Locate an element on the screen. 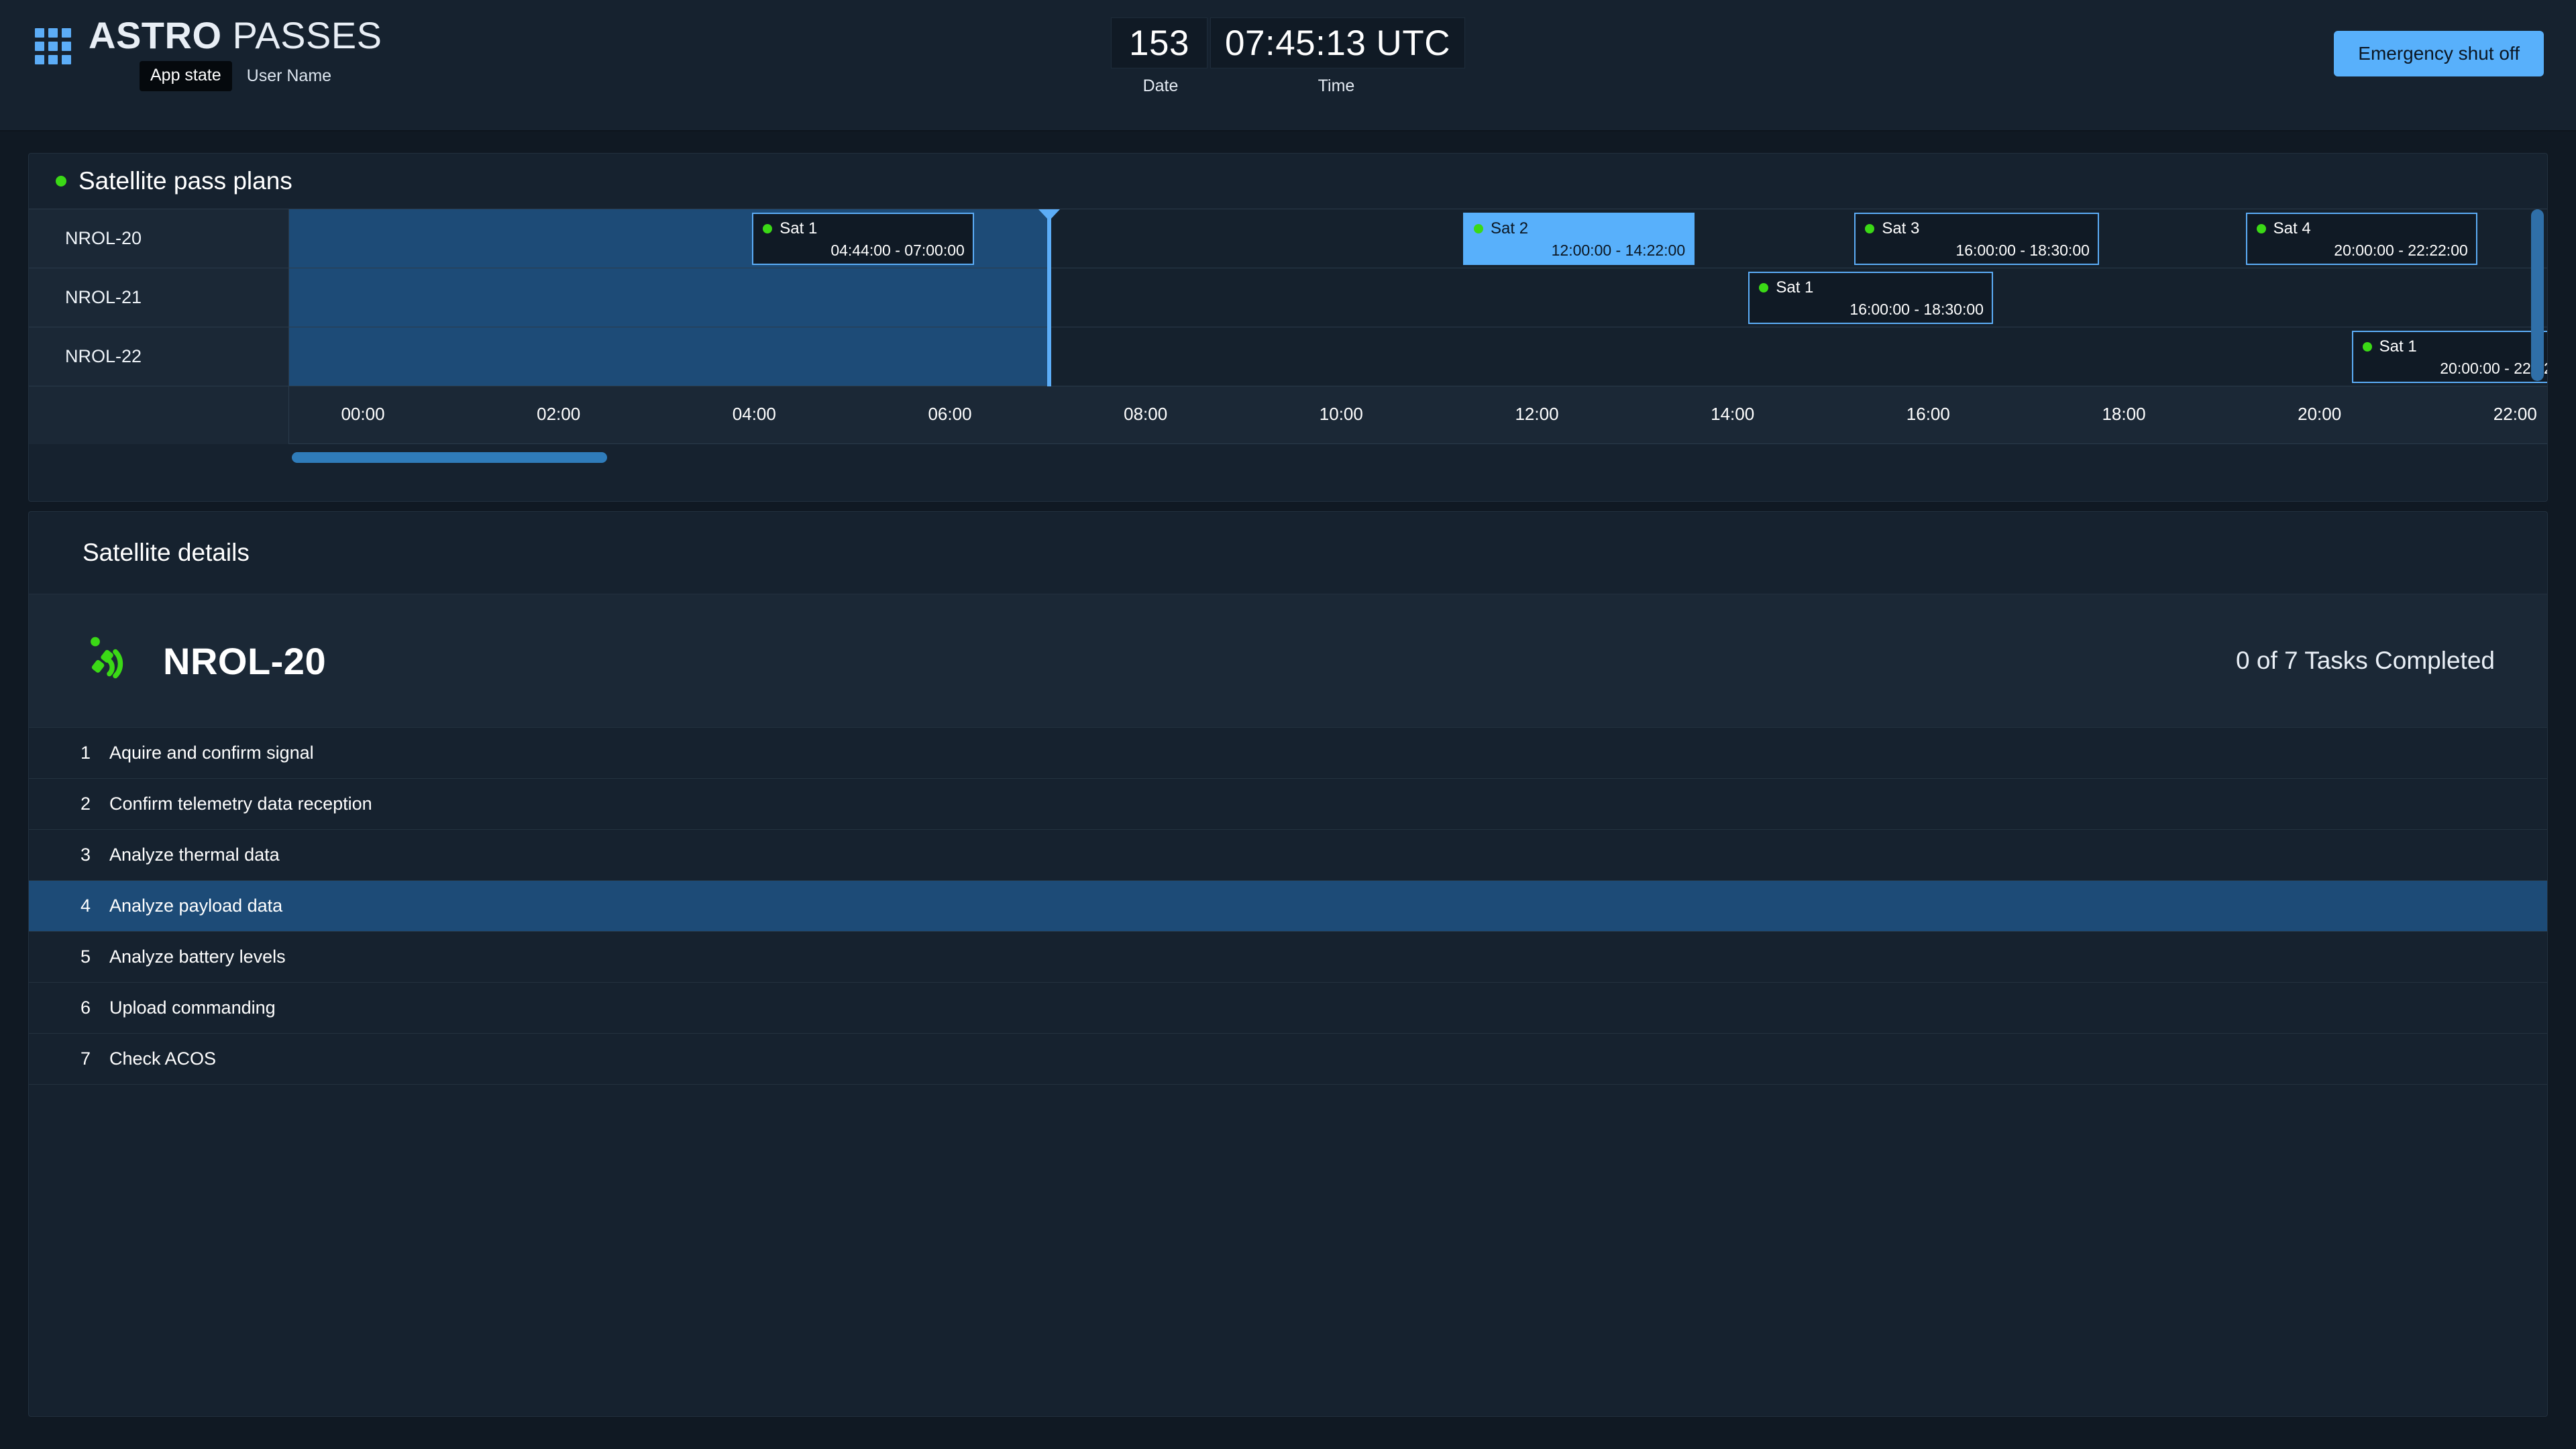  axis-tick-label: 10:00 is located at coordinates (1341, 414).